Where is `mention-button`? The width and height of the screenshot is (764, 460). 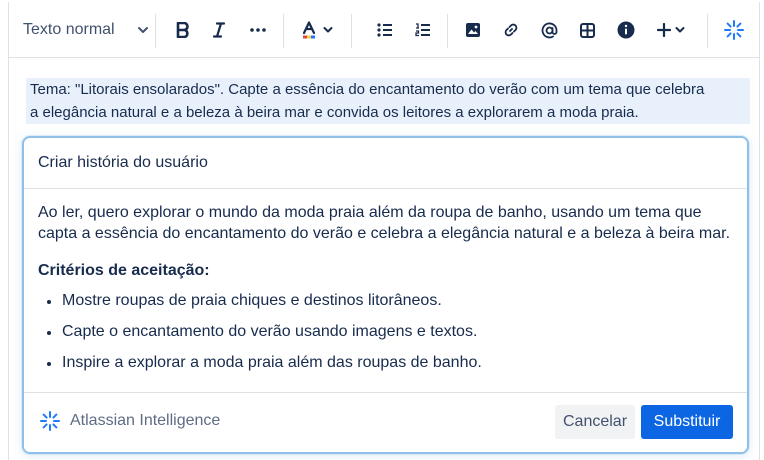
mention-button is located at coordinates (549, 30).